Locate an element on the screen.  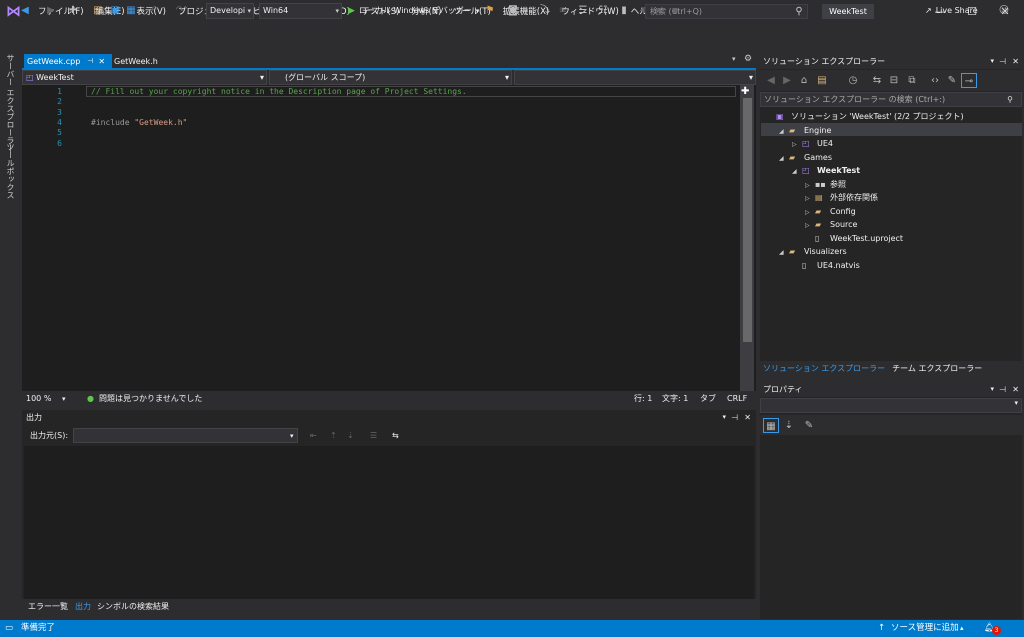
chevron-up-icon: ▴ is located at coordinates (962, 628).